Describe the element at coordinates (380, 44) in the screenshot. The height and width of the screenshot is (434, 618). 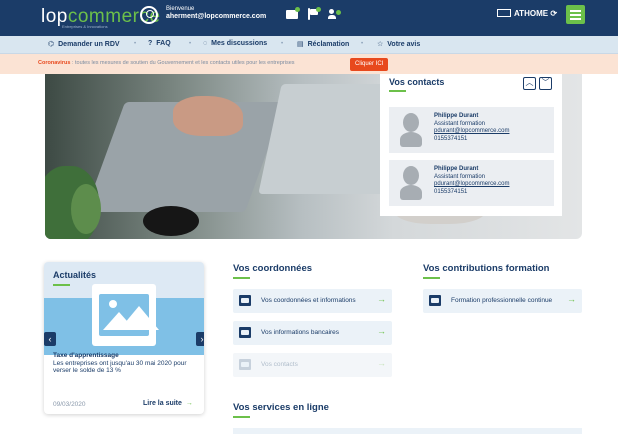
I see `star-icon: ☆` at that location.